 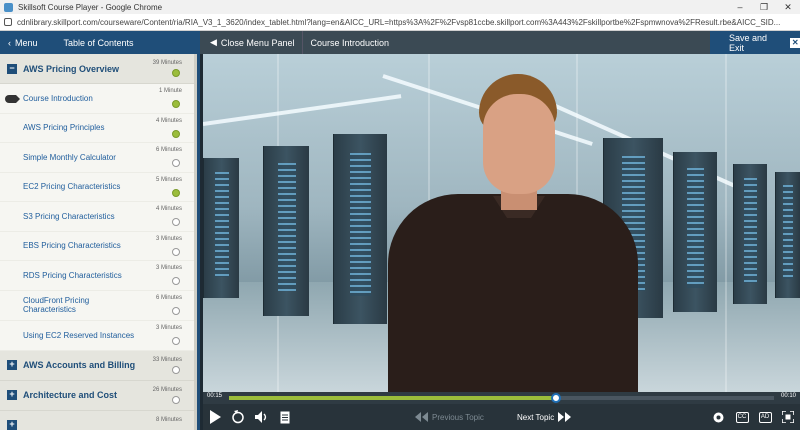 What do you see at coordinates (167, 389) in the screenshot?
I see `section-duration: 26 Minutes` at bounding box center [167, 389].